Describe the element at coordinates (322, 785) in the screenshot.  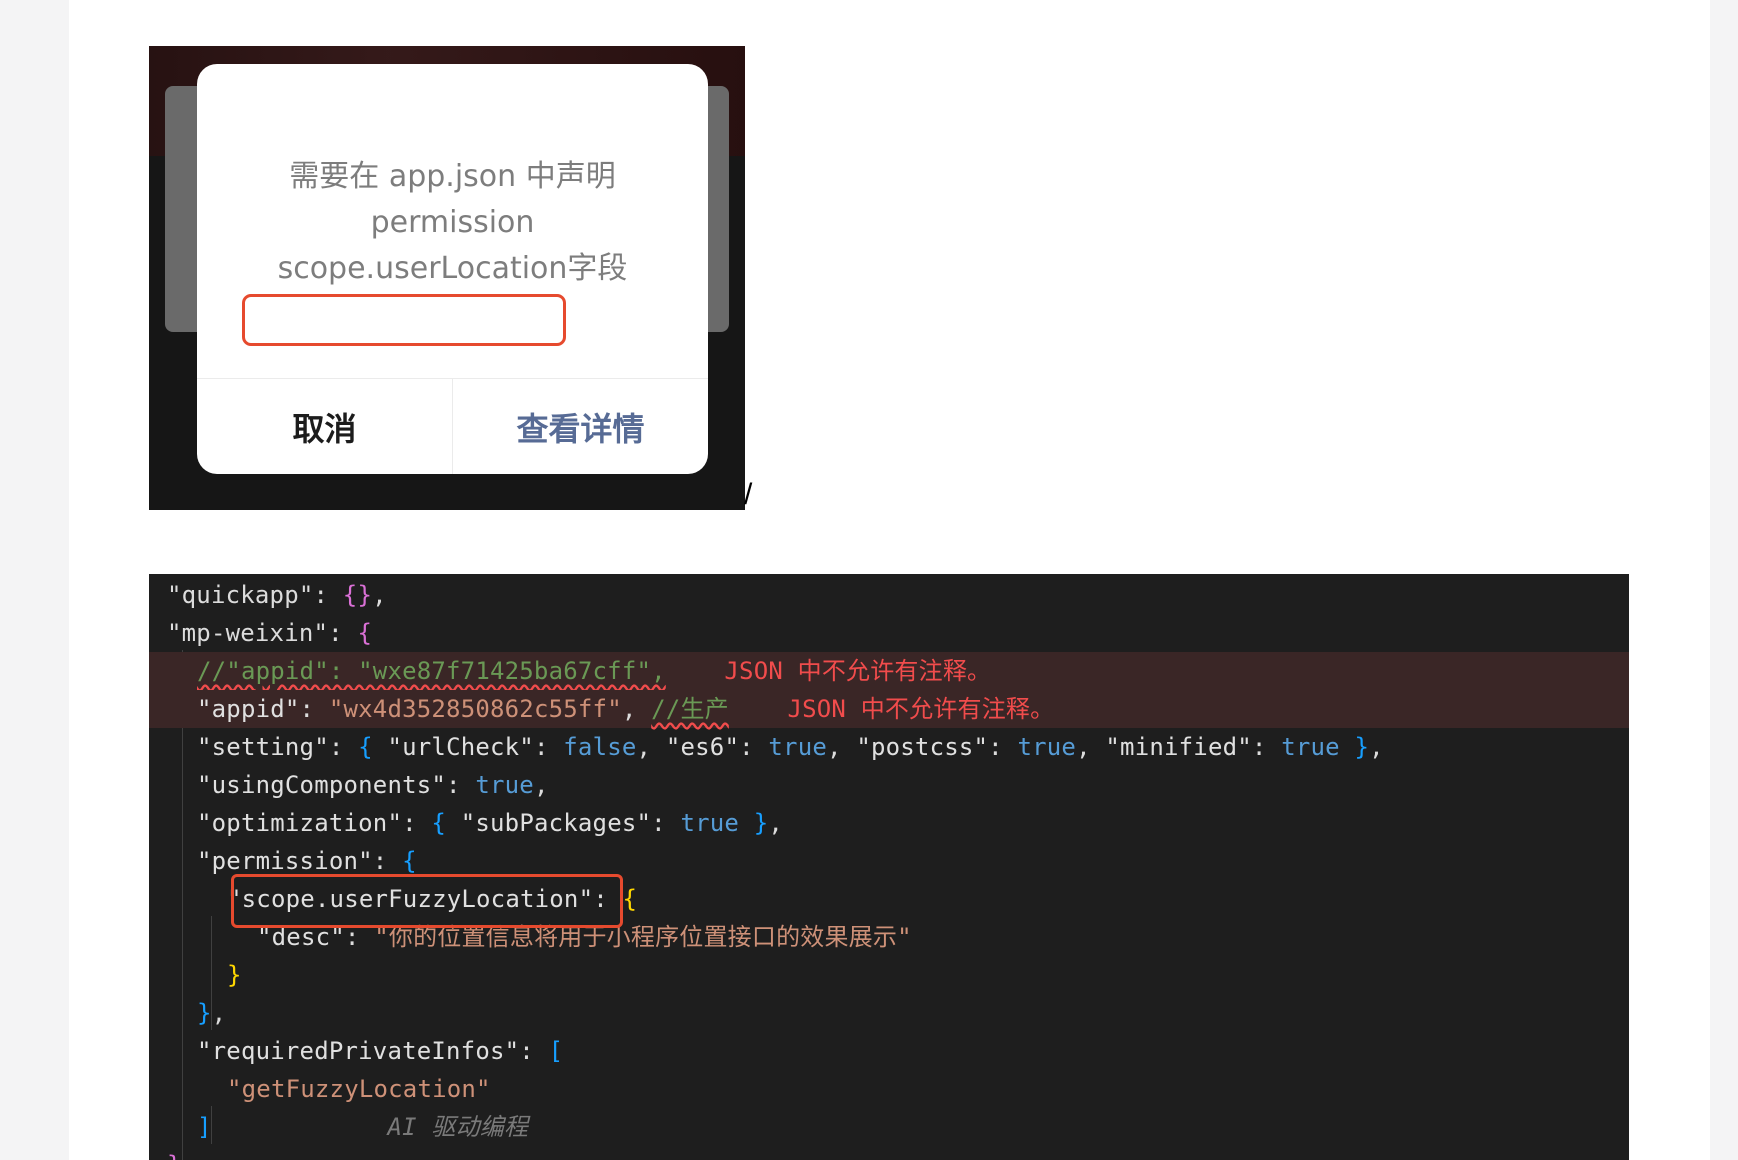
I see `code-token: "usingComponents"` at that location.